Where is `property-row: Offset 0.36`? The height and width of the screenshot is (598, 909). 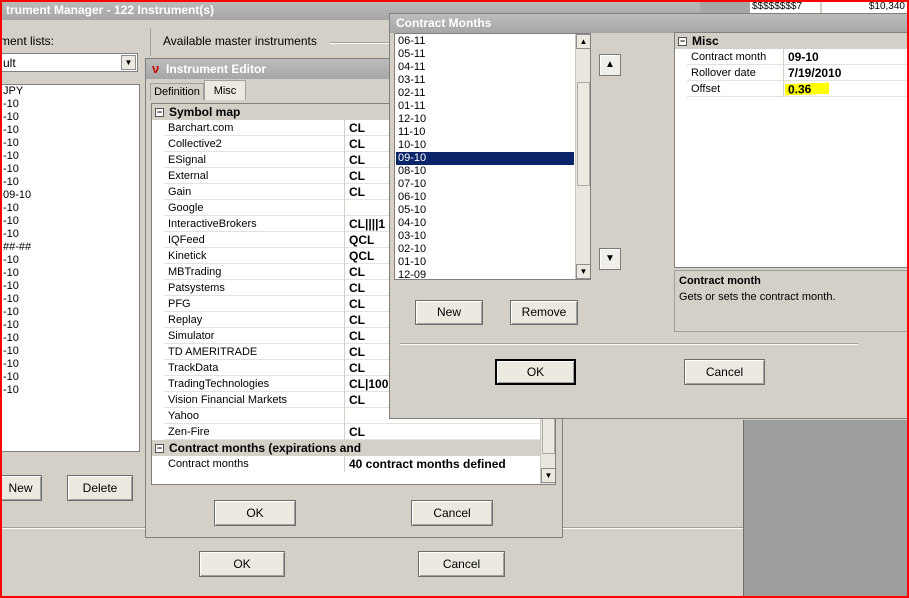 property-row: Offset 0.36 is located at coordinates (797, 89).